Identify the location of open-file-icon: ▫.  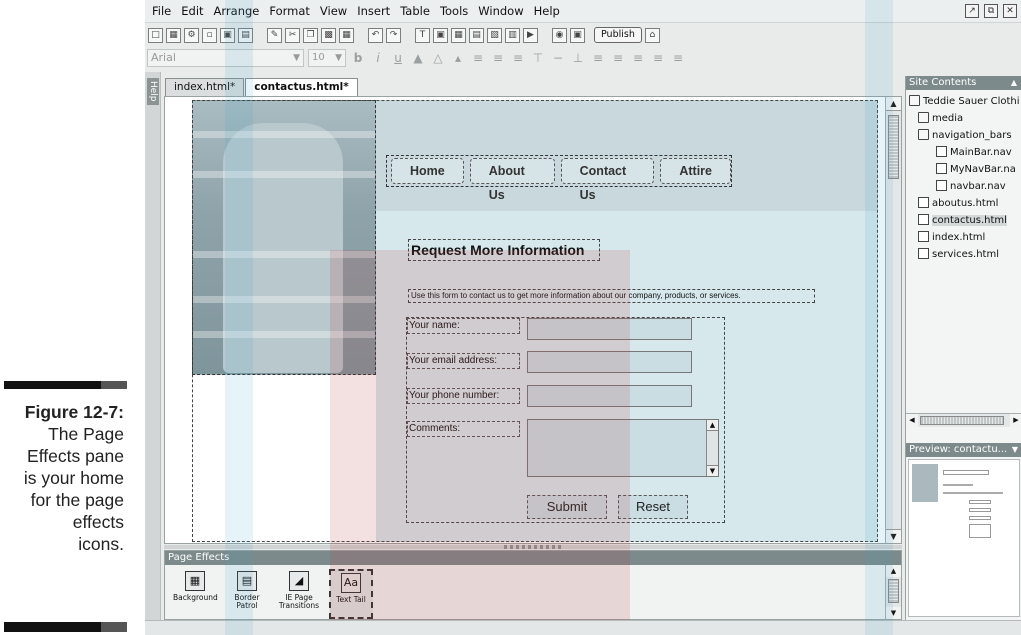
(209, 35).